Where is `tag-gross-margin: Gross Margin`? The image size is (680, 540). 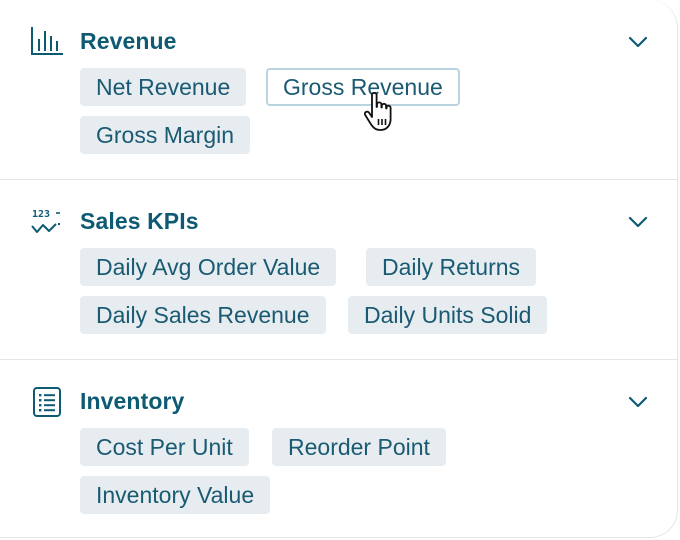 tag-gross-margin: Gross Margin is located at coordinates (165, 135).